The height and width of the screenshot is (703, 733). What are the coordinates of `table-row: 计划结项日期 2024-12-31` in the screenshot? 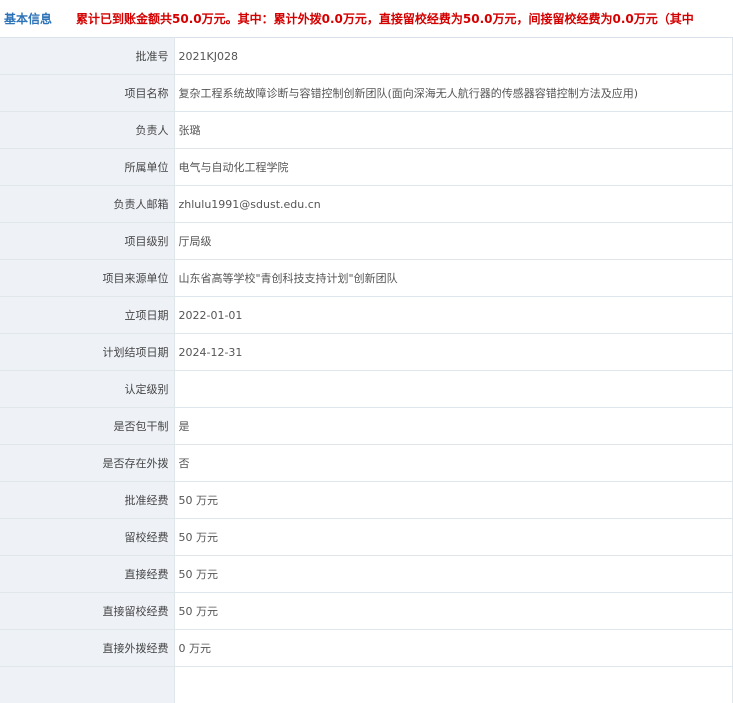 It's located at (366, 352).